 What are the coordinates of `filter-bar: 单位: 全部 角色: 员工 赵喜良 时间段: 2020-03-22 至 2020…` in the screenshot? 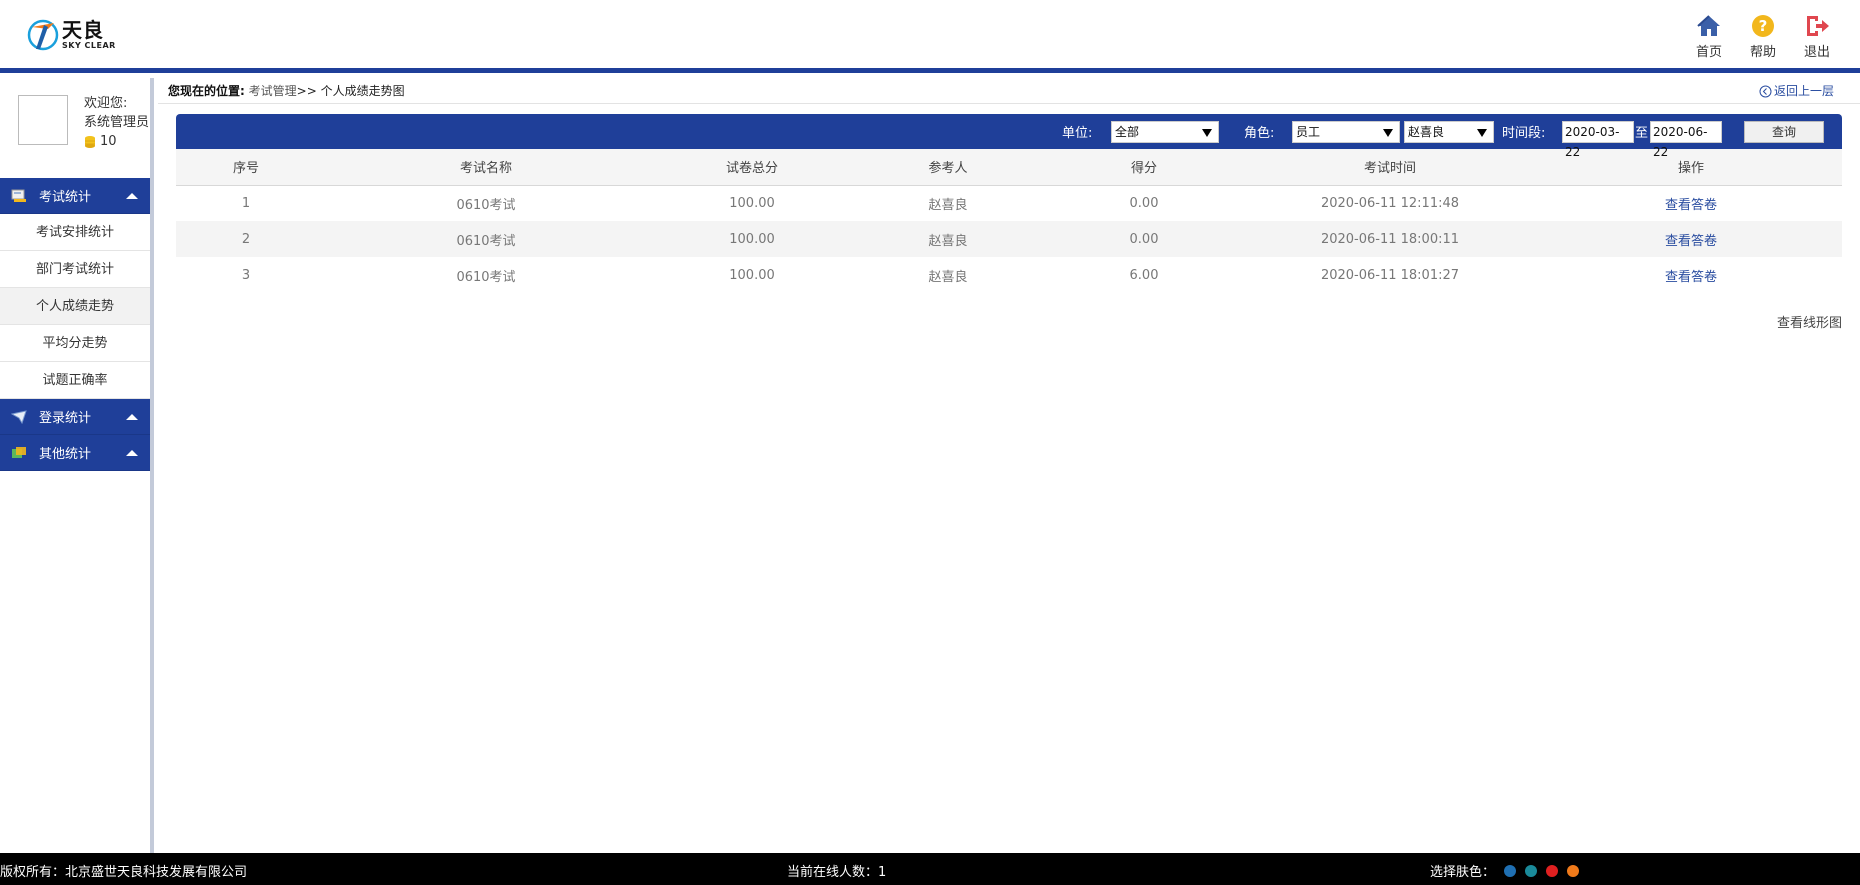 It's located at (1009, 136).